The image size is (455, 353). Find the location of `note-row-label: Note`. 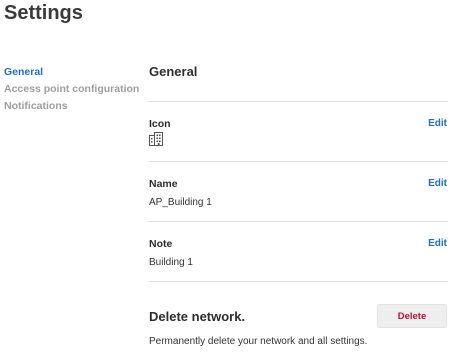

note-row-label: Note is located at coordinates (161, 244).